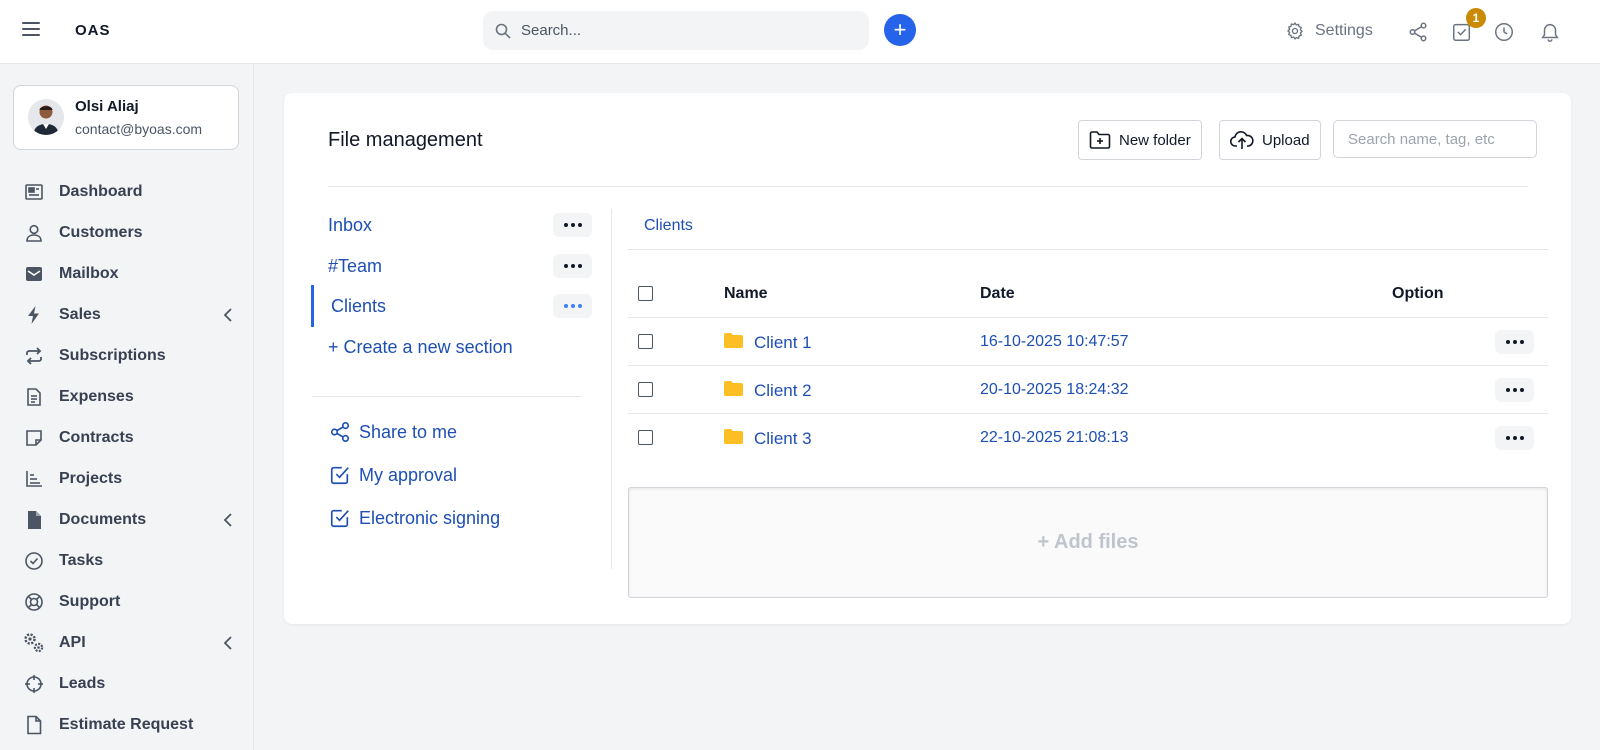 The width and height of the screenshot is (1600, 750). Describe the element at coordinates (34, 520) in the screenshot. I see `document-icon` at that location.